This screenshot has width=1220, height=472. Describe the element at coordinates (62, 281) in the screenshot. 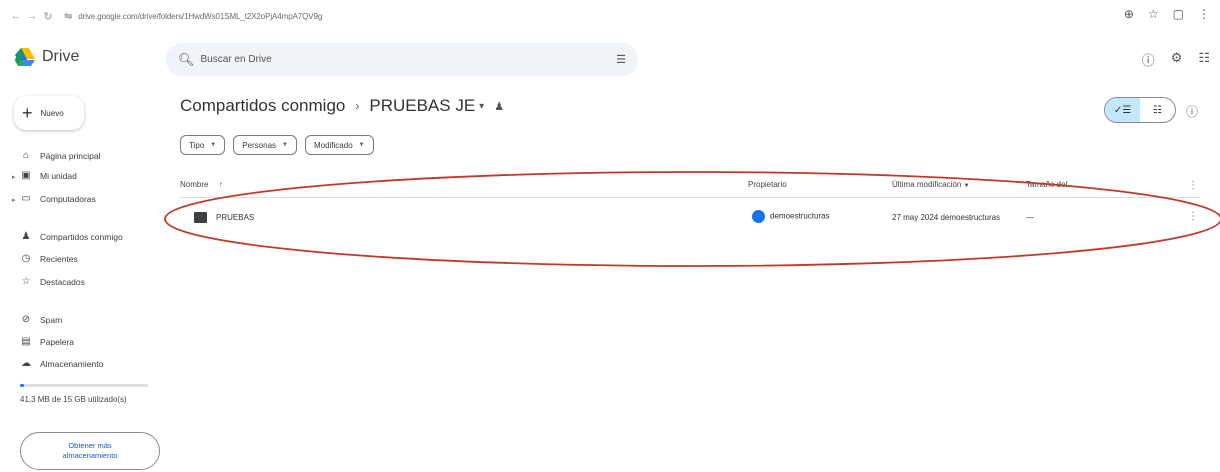

I see `sidebar-item-label: Destacados` at that location.